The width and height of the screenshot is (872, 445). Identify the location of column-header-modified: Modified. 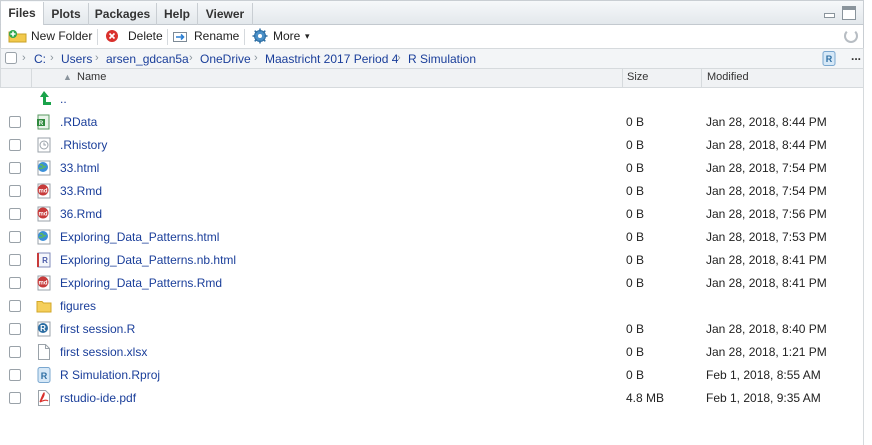
(728, 77).